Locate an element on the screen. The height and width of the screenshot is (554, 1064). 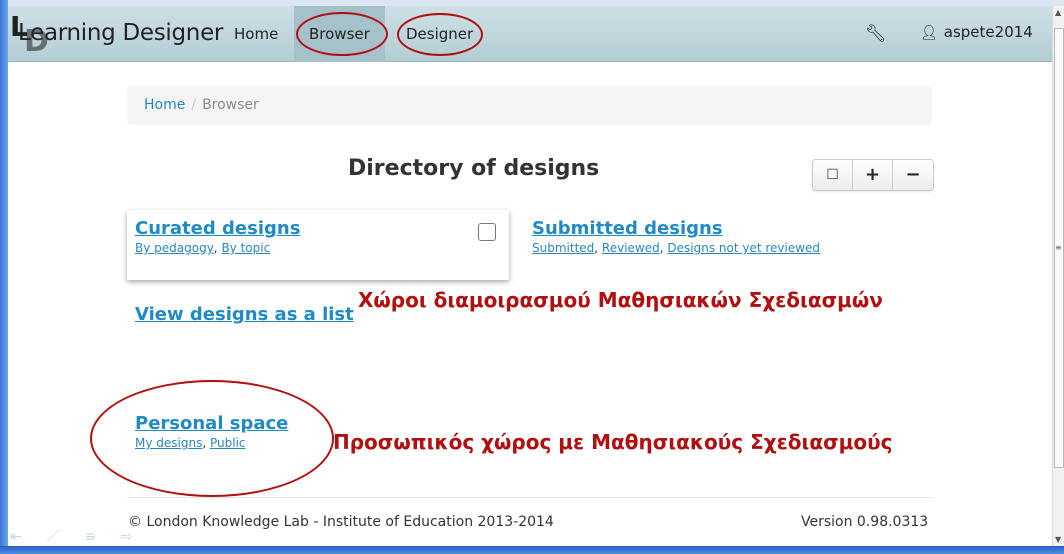
personal-section: Personal space My designs, Public is located at coordinates (211, 431).